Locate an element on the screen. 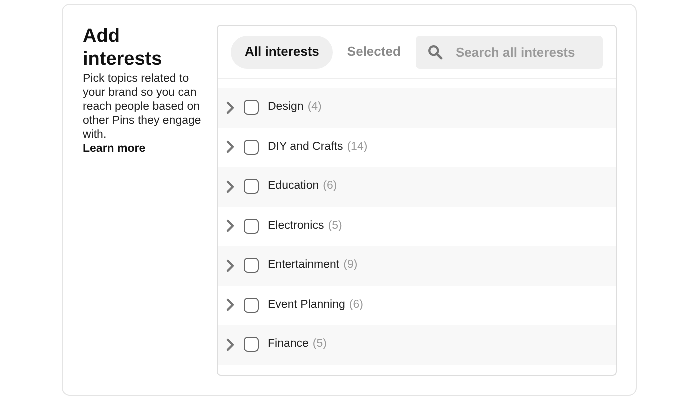 The image size is (700, 400). interest-count: (9) is located at coordinates (351, 266).